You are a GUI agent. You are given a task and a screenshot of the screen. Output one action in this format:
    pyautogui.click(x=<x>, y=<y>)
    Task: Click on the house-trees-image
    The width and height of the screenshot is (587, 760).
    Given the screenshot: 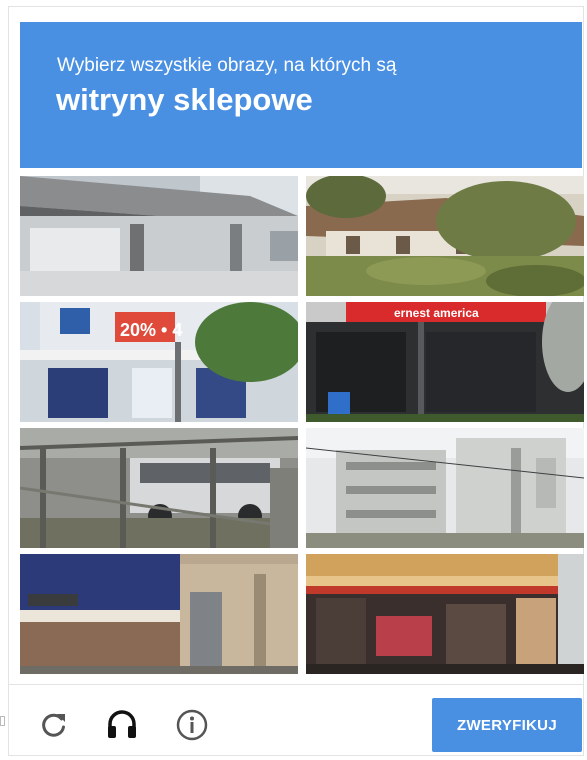 What is the action you would take?
    pyautogui.click(x=445, y=236)
    